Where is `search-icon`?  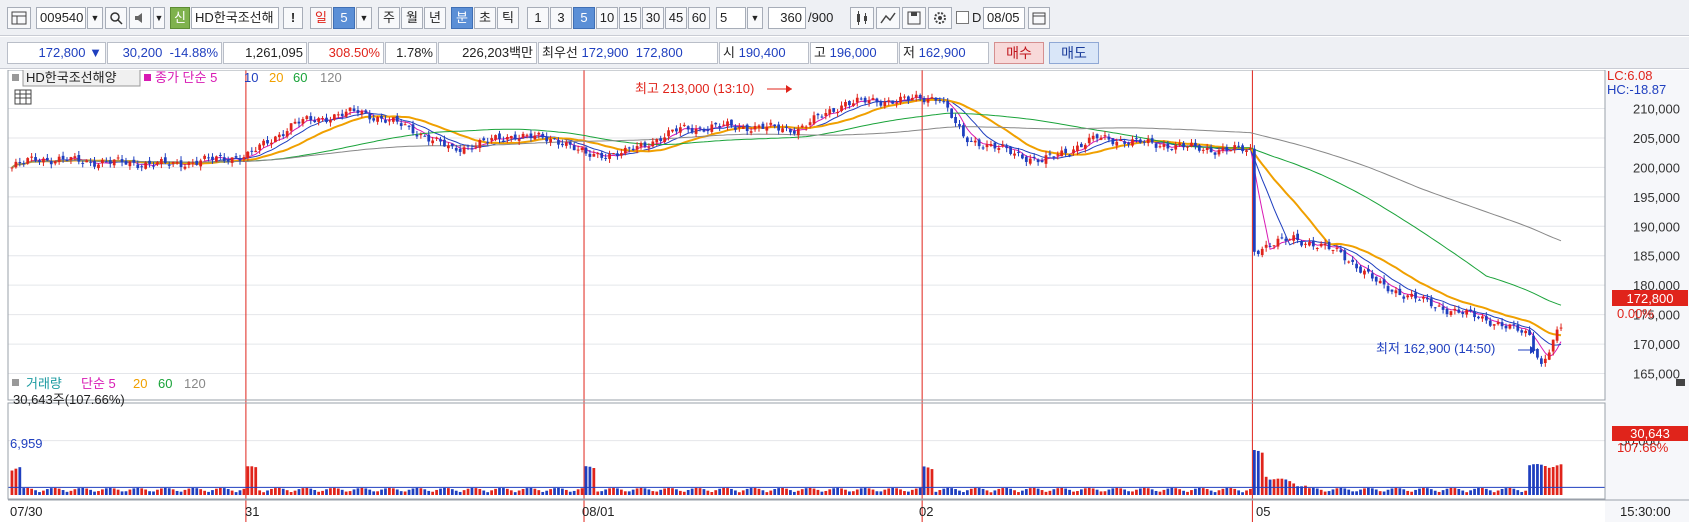
search-icon is located at coordinates (116, 18).